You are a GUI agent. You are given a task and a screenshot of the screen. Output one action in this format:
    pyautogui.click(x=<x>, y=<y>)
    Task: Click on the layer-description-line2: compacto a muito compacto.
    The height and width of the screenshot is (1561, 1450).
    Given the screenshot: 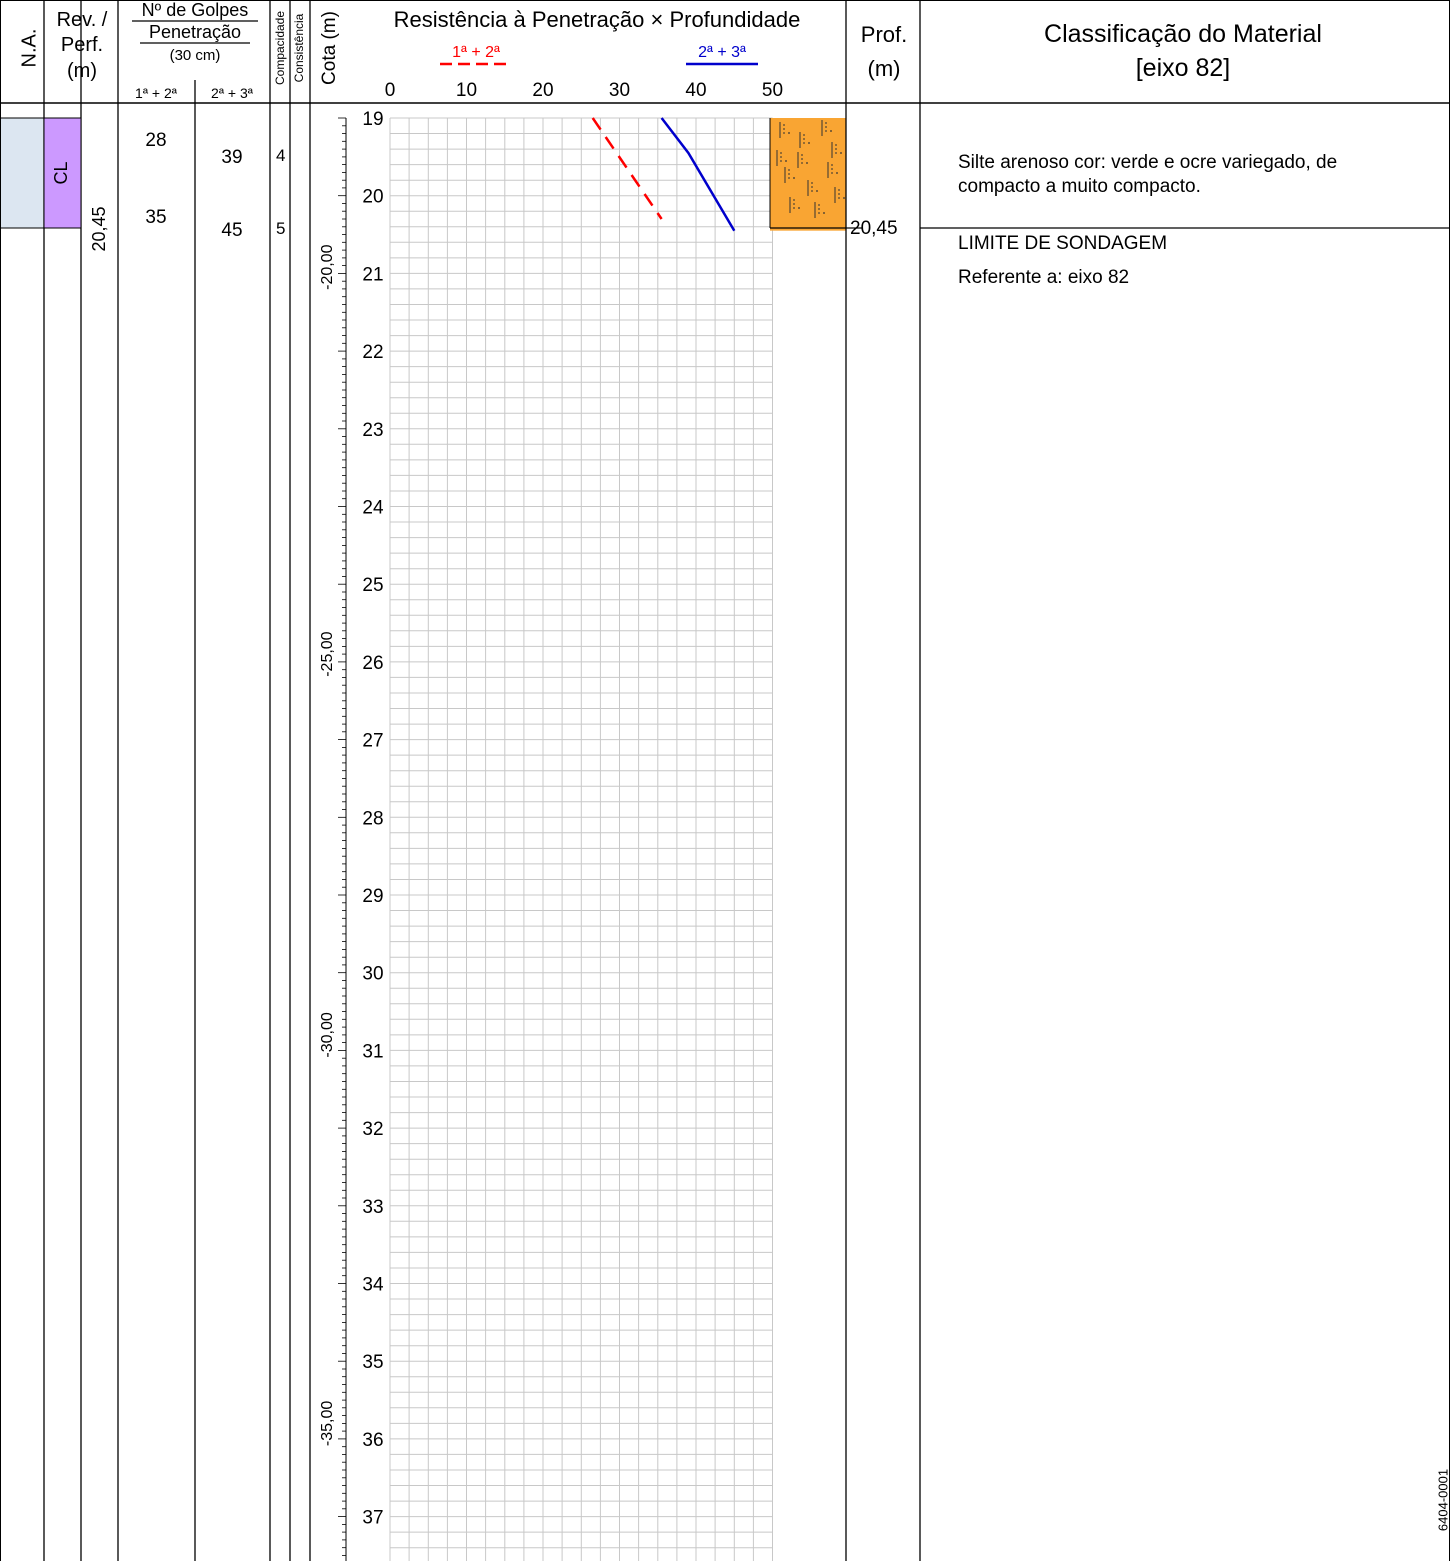 What is the action you would take?
    pyautogui.click(x=1079, y=186)
    